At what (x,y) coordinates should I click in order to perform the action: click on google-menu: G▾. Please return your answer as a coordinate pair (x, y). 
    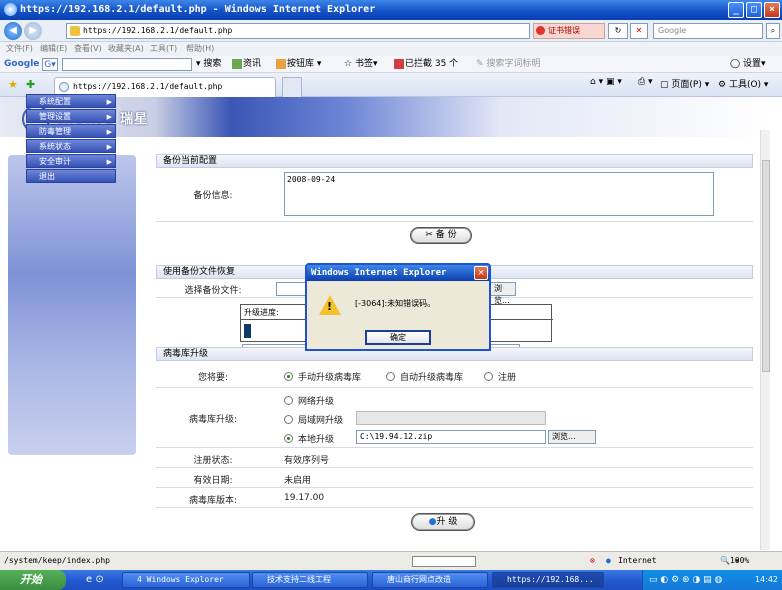
    Looking at the image, I should click on (50, 64).